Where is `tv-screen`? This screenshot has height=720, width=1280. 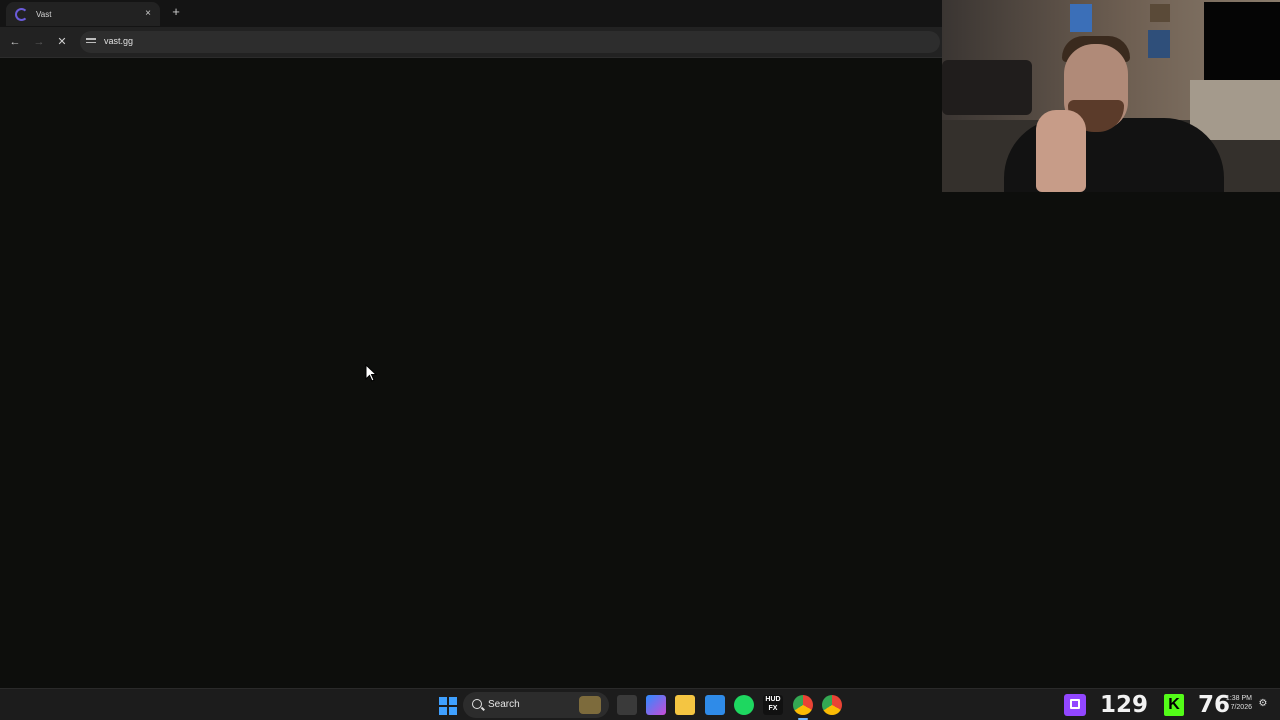
tv-screen is located at coordinates (1242, 41).